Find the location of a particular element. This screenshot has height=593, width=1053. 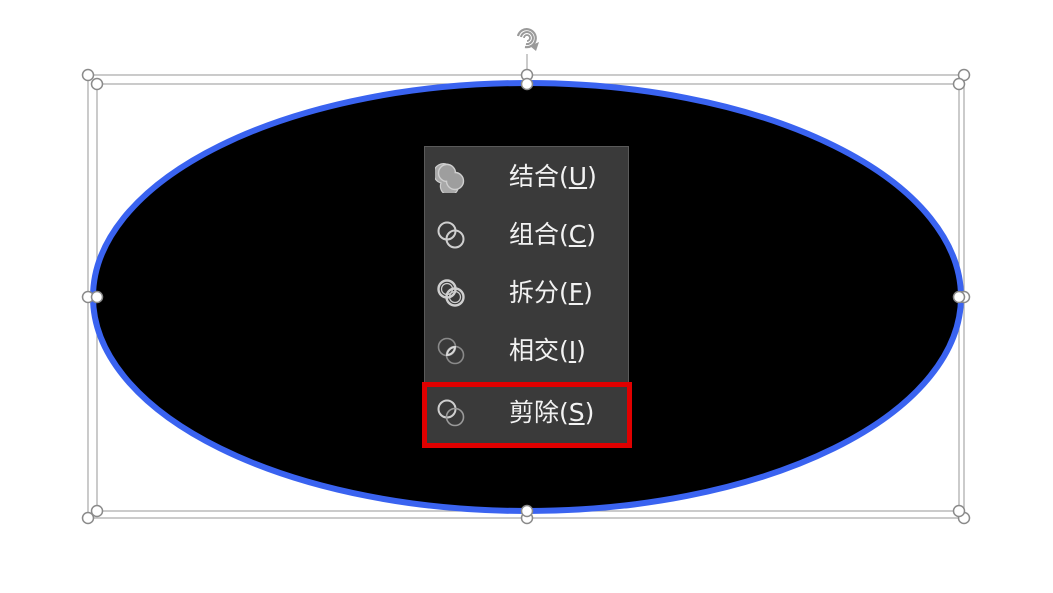

fragment-shapes-icon is located at coordinates (451, 293).